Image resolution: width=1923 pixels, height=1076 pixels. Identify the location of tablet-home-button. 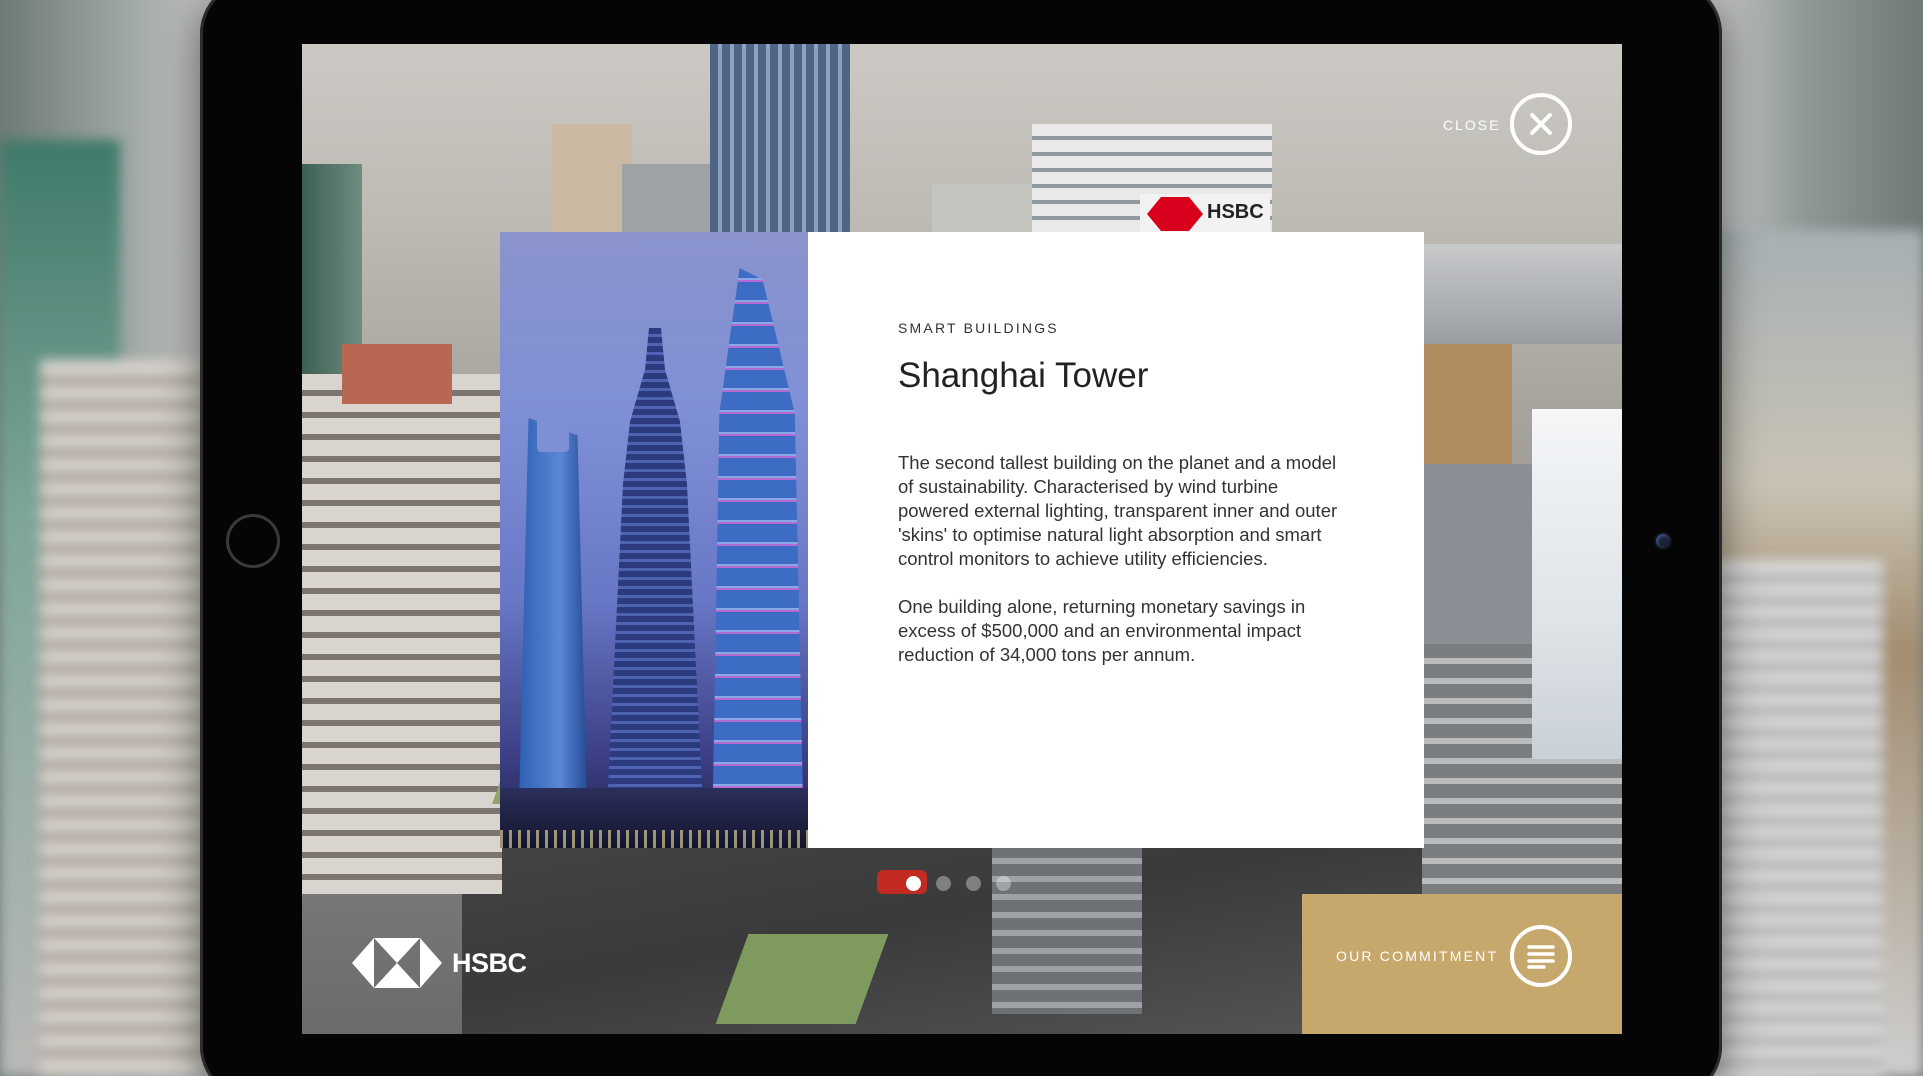
(253, 541).